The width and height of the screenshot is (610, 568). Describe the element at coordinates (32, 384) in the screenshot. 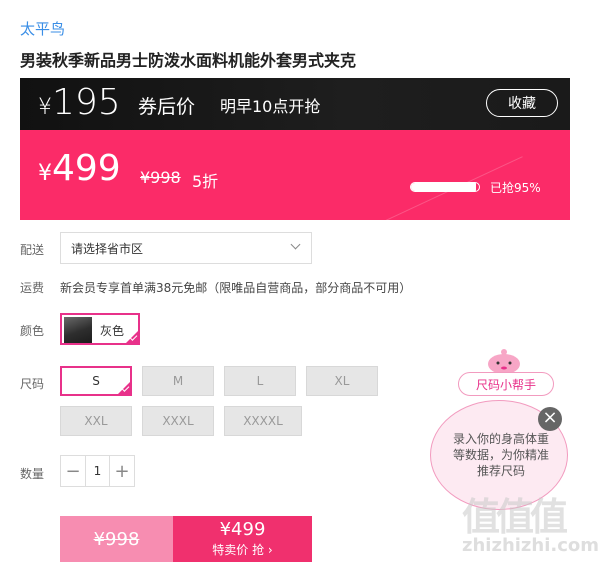

I see `size-label: 尺码` at that location.